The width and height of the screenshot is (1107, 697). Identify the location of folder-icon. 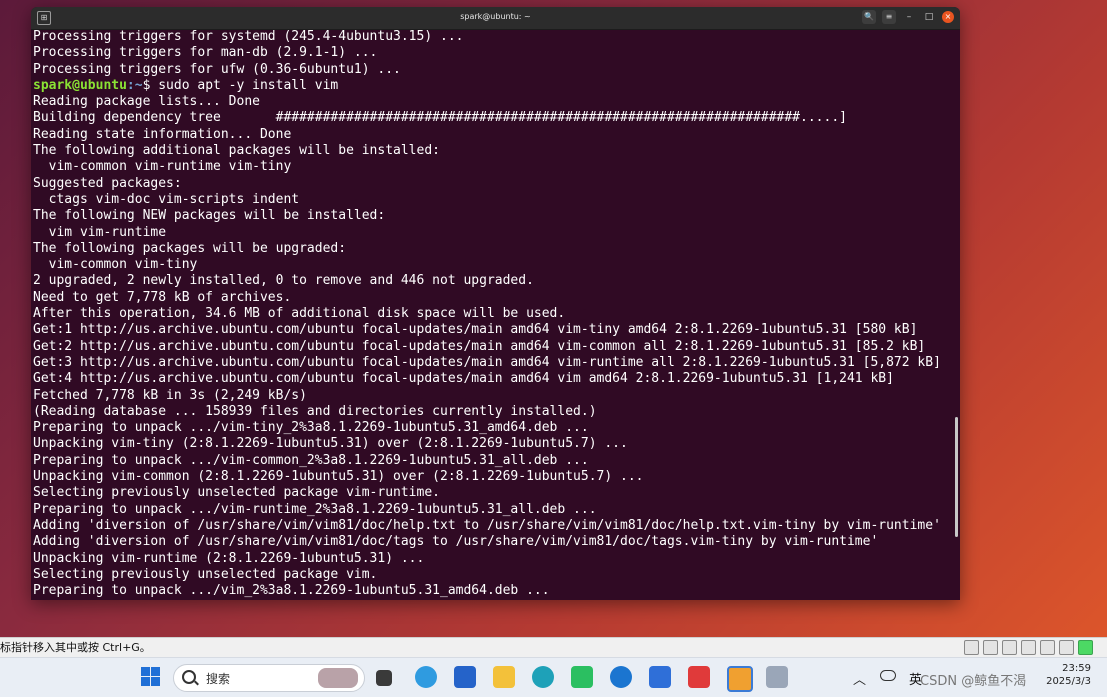
(504, 677).